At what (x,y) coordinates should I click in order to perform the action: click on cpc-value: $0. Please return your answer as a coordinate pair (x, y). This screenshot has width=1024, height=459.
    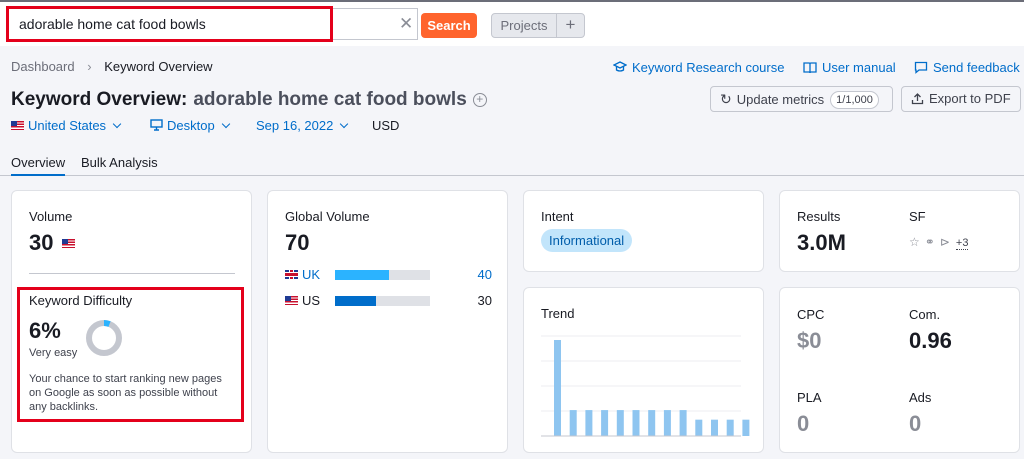
    Looking at the image, I should click on (809, 340).